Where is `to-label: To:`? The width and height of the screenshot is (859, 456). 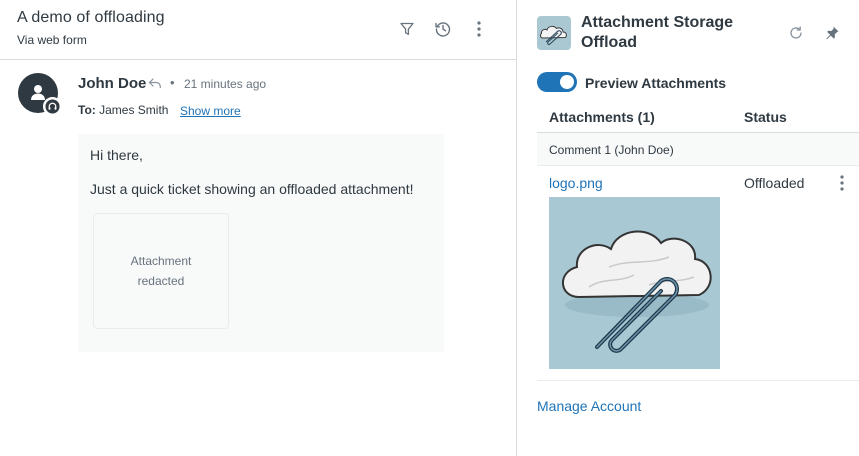
to-label: To: is located at coordinates (87, 110).